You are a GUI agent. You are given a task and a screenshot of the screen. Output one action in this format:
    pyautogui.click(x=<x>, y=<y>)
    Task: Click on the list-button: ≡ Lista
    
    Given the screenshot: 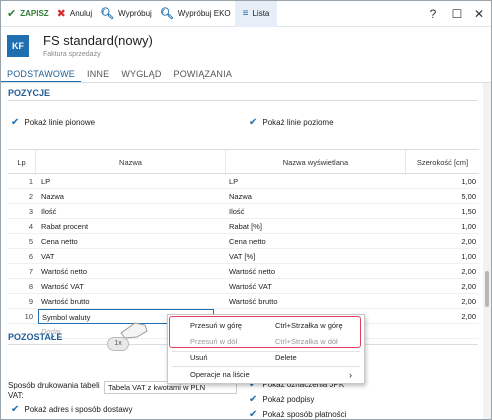 What is the action you would take?
    pyautogui.click(x=256, y=14)
    